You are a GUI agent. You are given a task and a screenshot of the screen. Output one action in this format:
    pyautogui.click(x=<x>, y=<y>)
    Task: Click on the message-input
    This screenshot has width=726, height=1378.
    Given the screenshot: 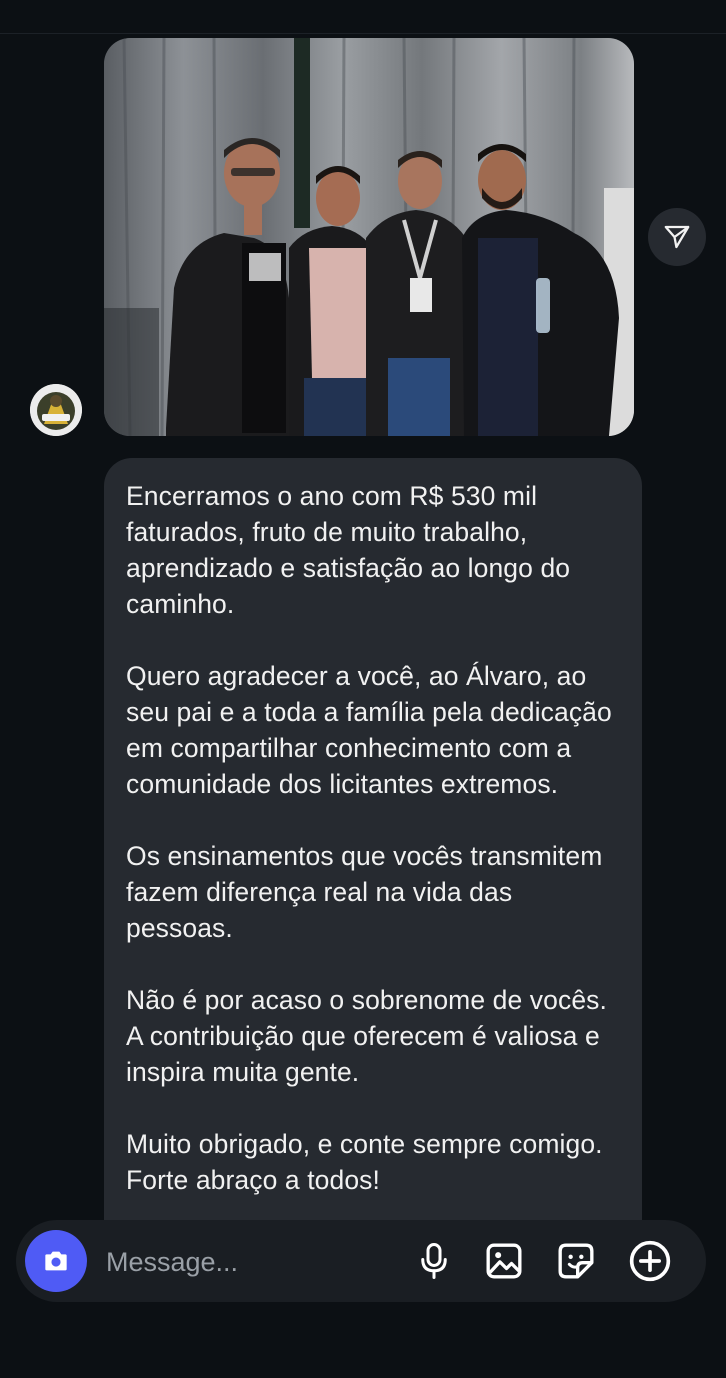 What is the action you would take?
    pyautogui.click(x=256, y=1262)
    